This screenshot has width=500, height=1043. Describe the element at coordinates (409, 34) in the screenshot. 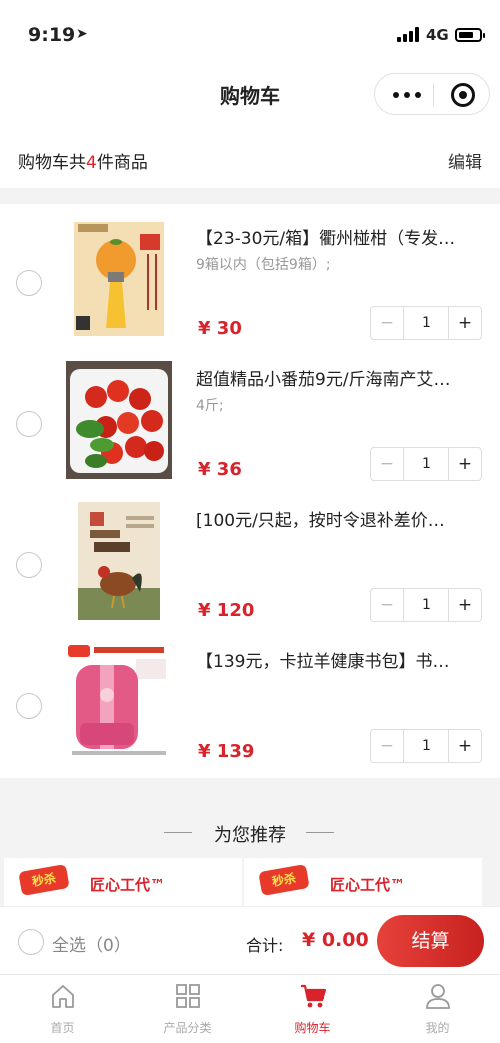

I see `signal-icon` at that location.